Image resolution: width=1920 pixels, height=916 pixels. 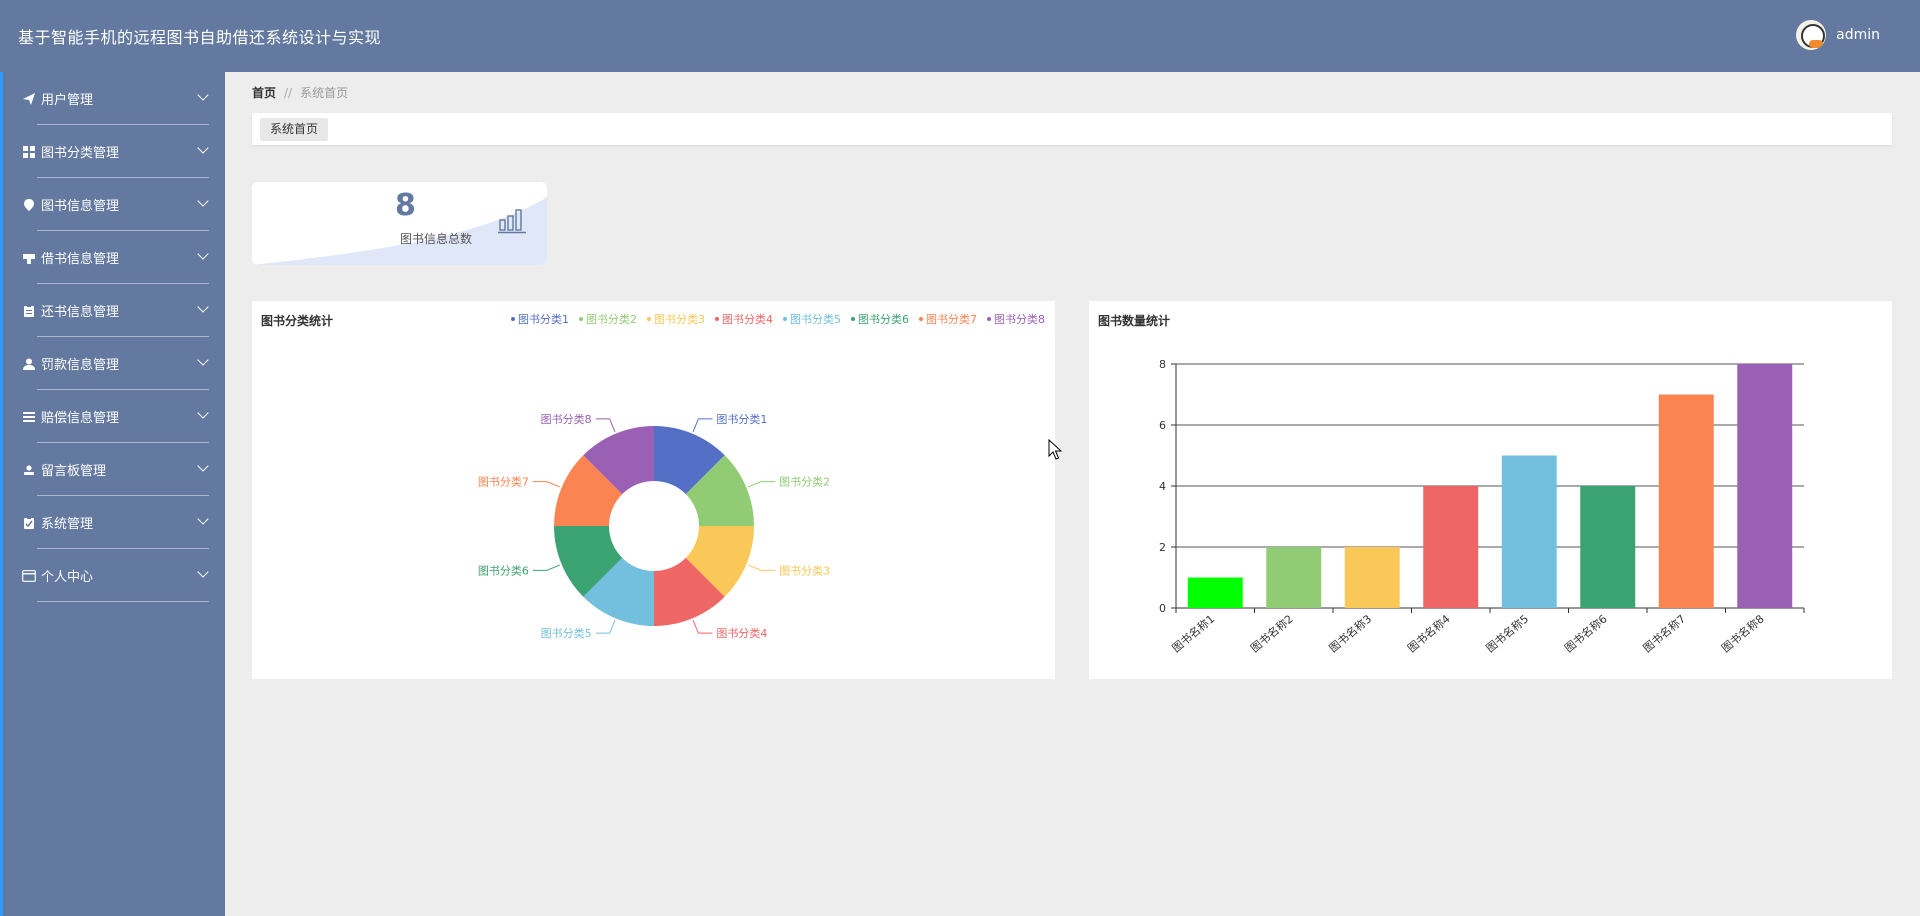 I want to click on pie-slice-label: 图书分类7, so click(x=503, y=482).